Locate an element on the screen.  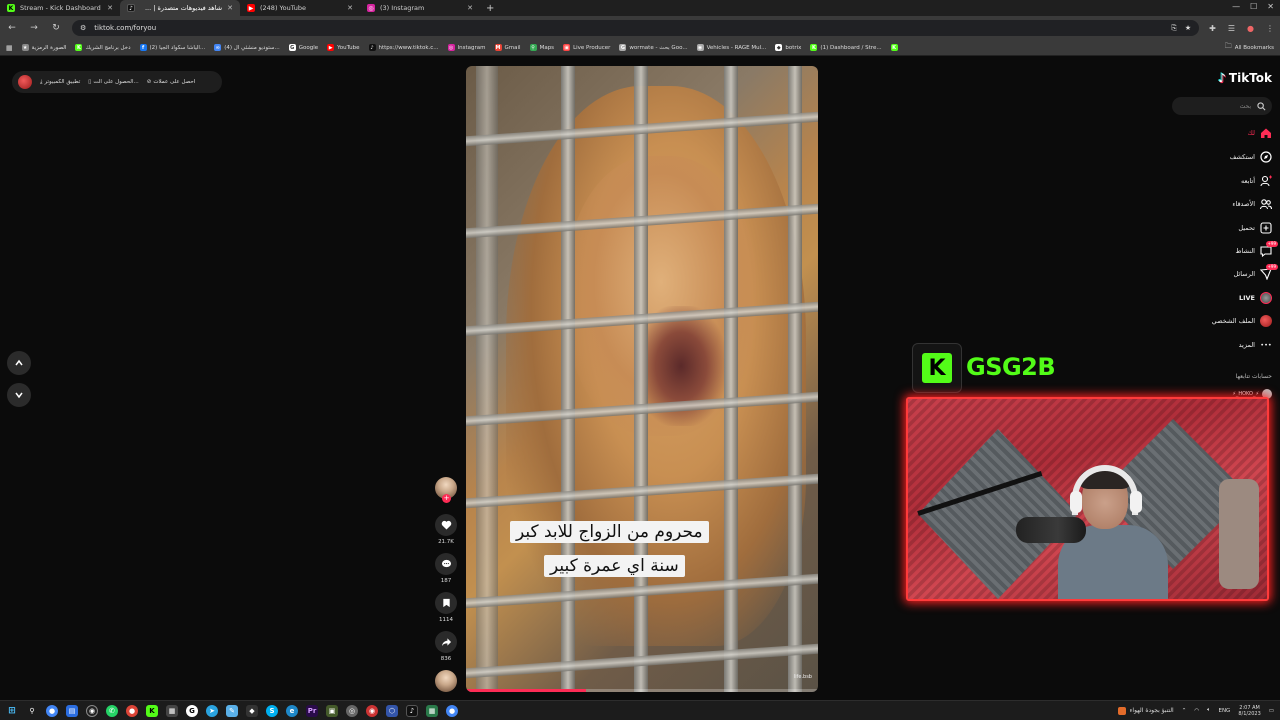
unity-icon: ◆ is located at coordinates (252, 710).